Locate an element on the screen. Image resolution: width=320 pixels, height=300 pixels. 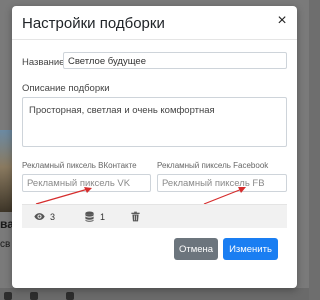
items-count: 1 is located at coordinates (103, 216).